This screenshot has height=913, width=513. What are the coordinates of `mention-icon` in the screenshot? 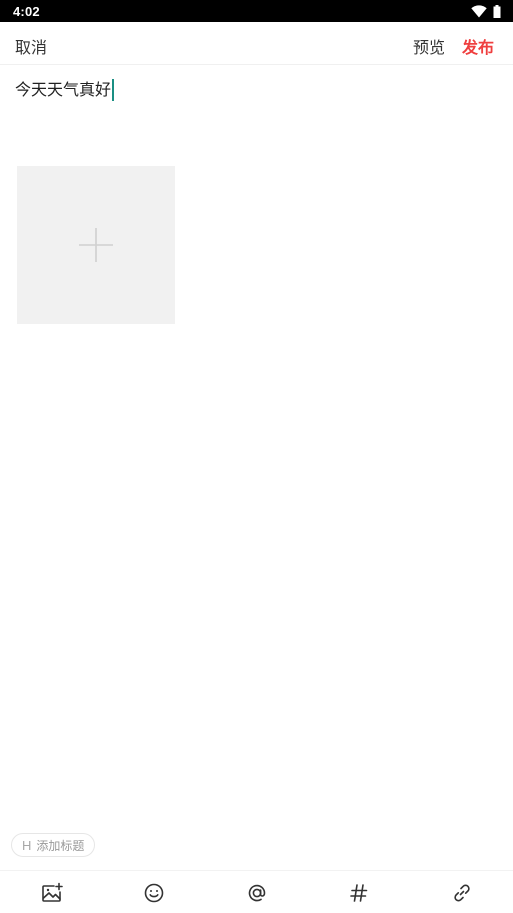 It's located at (257, 893).